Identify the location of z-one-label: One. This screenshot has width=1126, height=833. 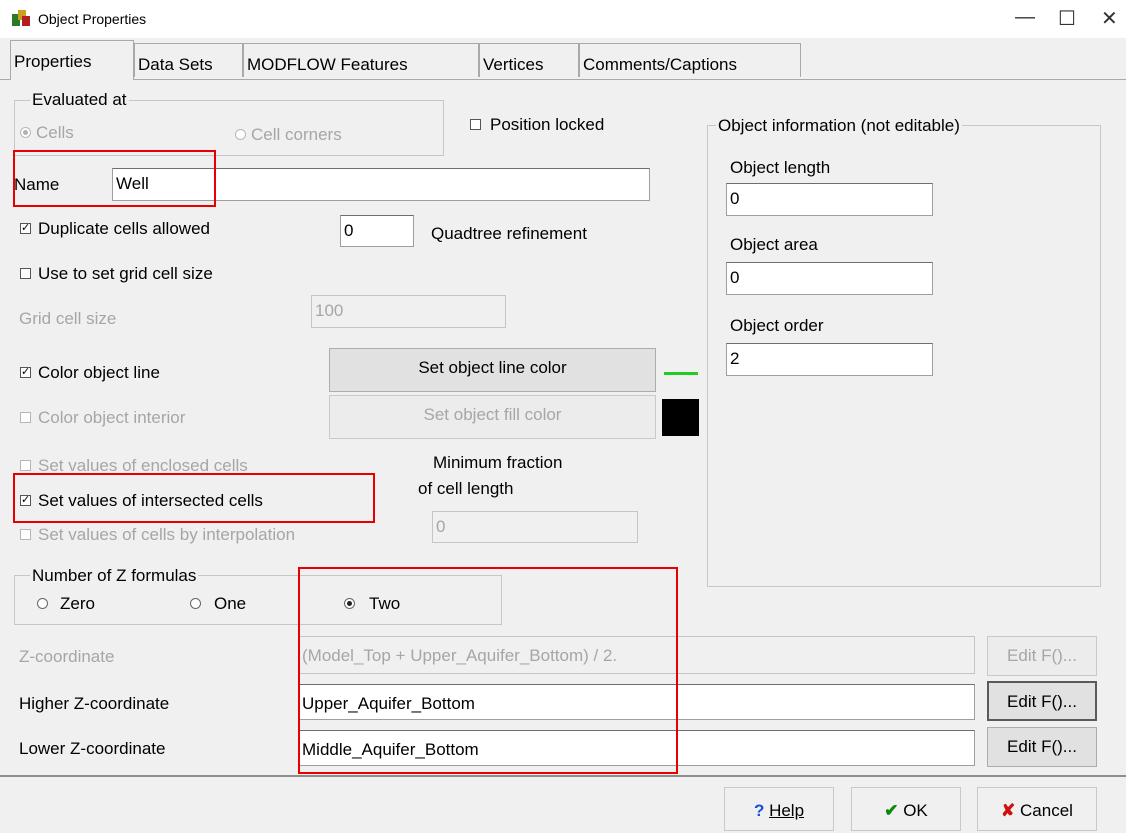
(230, 603).